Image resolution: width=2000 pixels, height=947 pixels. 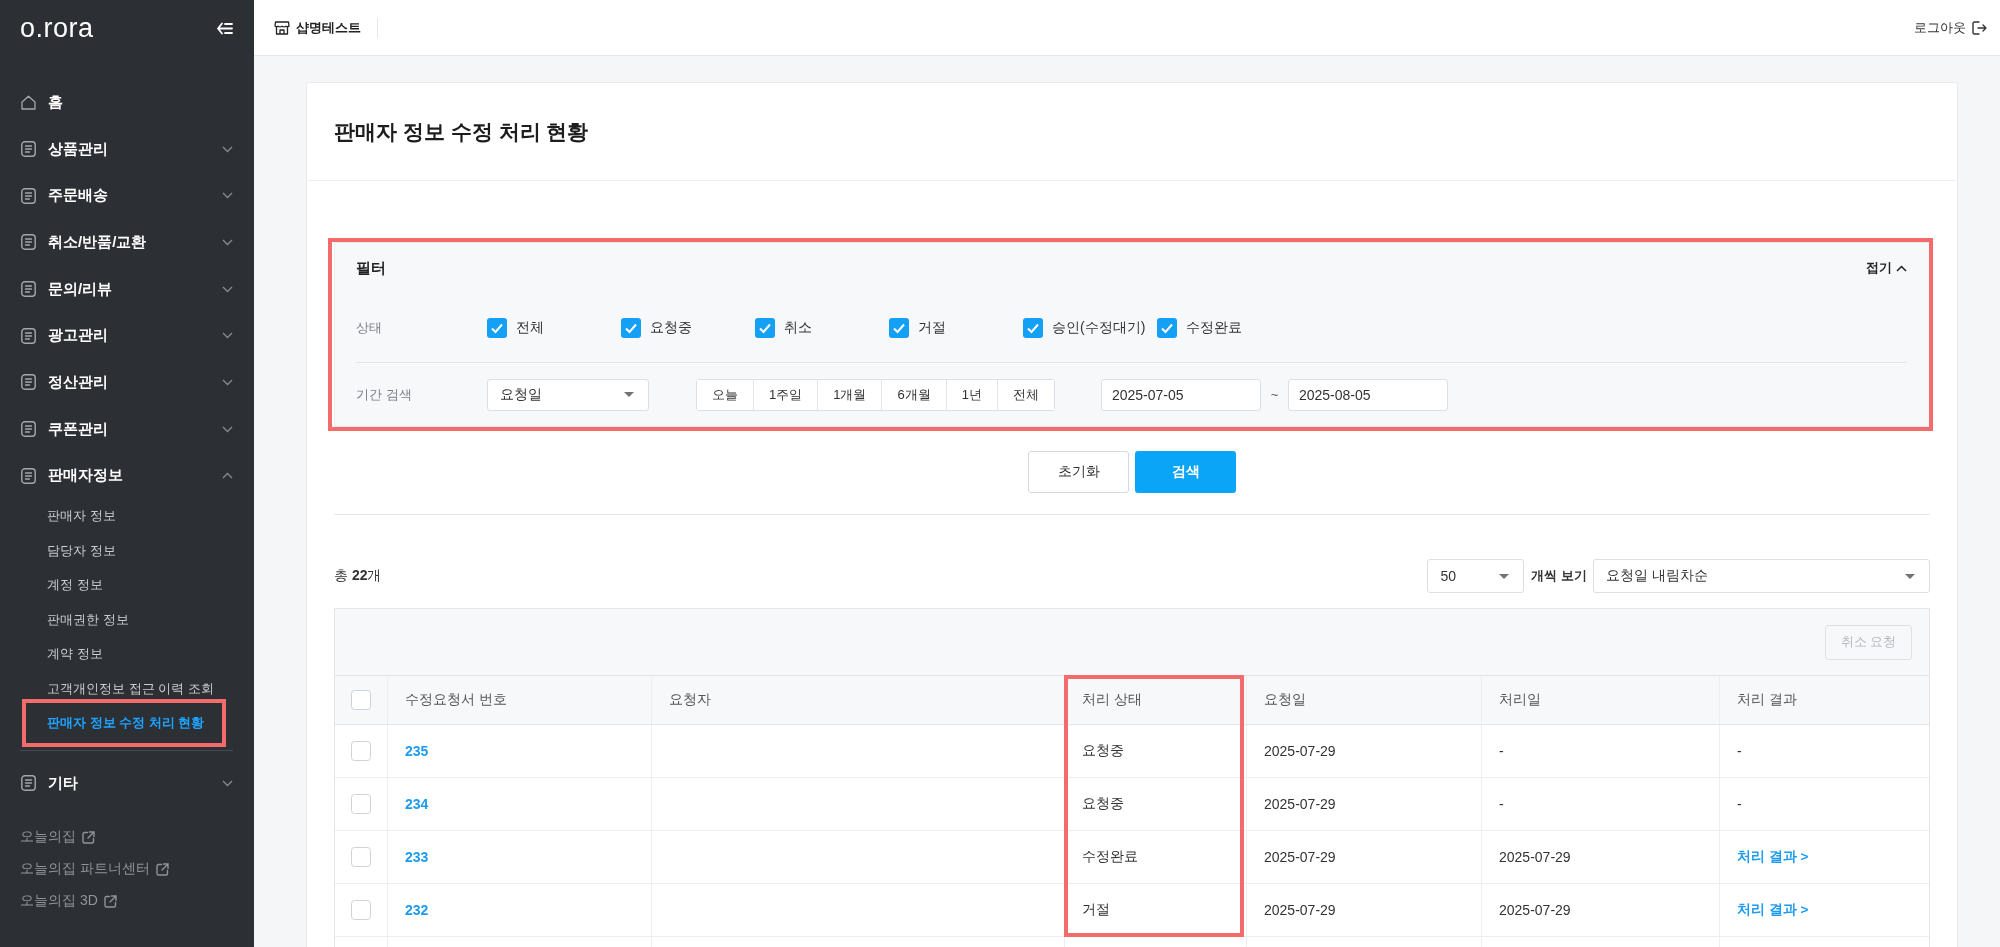 What do you see at coordinates (671, 327) in the screenshot?
I see `checkbox-label: 요청중` at bounding box center [671, 327].